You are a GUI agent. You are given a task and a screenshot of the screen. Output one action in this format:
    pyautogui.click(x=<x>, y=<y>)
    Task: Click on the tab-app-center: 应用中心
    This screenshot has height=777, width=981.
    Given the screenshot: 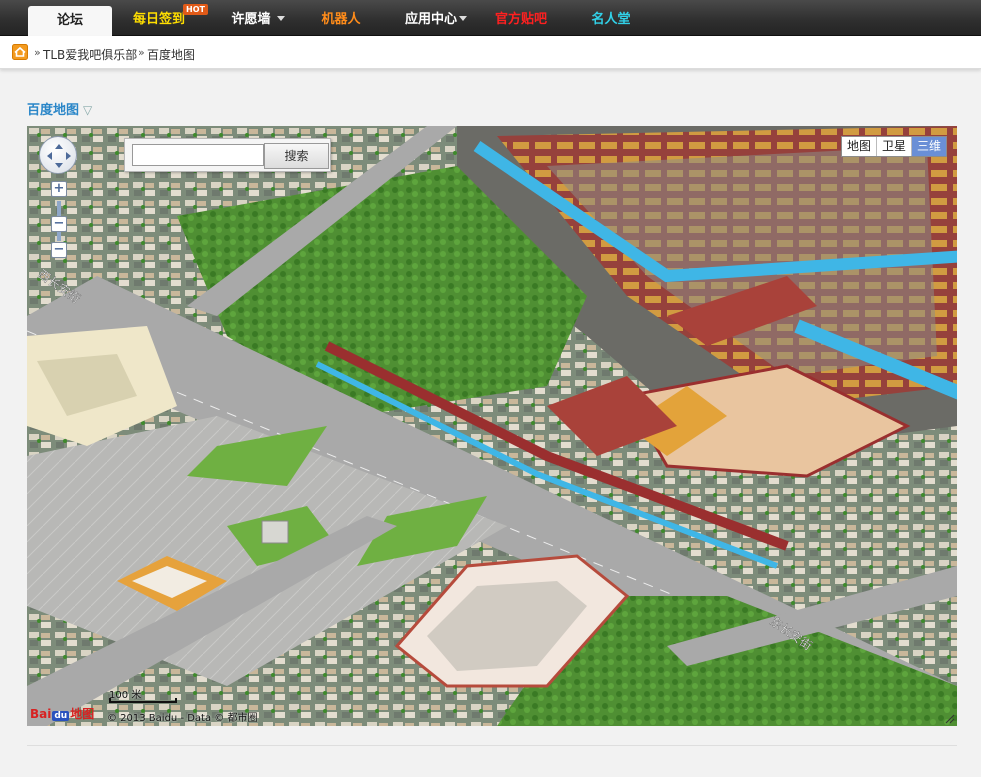 What is the action you would take?
    pyautogui.click(x=436, y=18)
    